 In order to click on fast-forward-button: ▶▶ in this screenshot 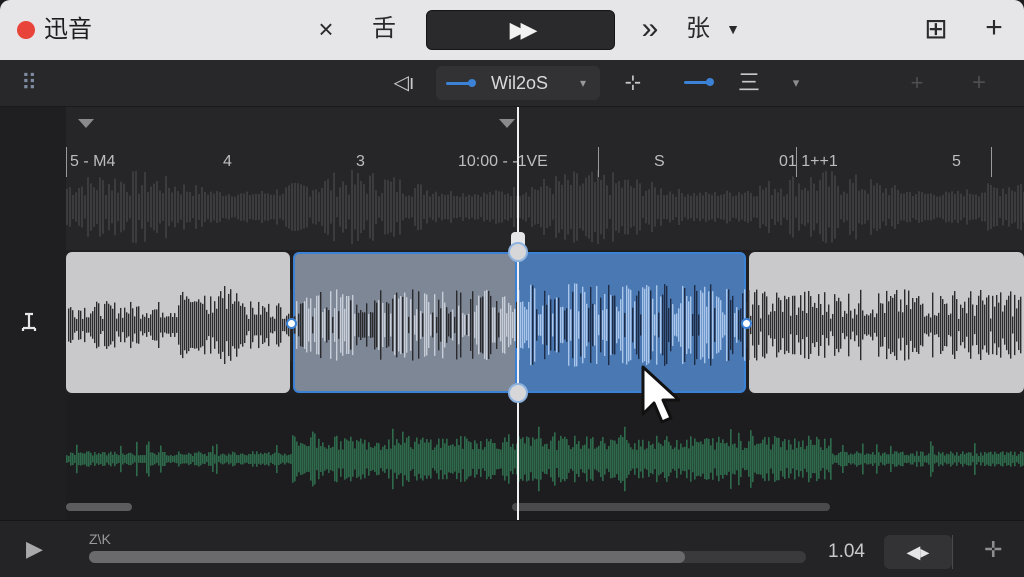, I will do `click(520, 30)`.